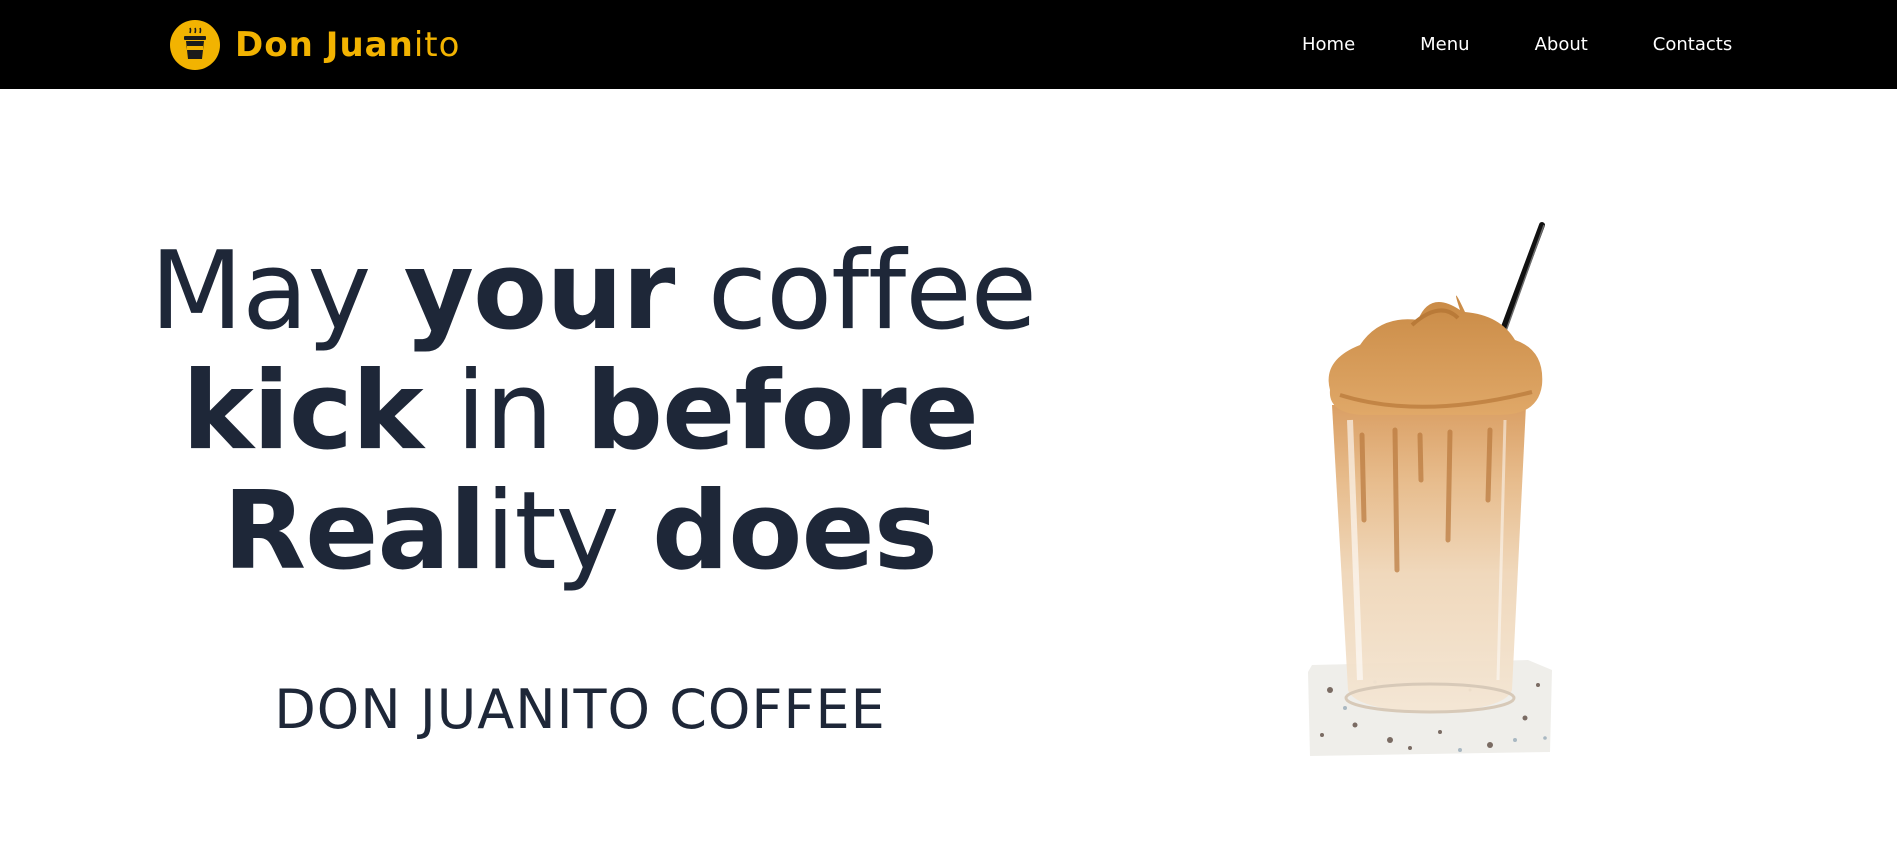  What do you see at coordinates (580, 411) in the screenshot?
I see `headline-line-2: kick in before` at bounding box center [580, 411].